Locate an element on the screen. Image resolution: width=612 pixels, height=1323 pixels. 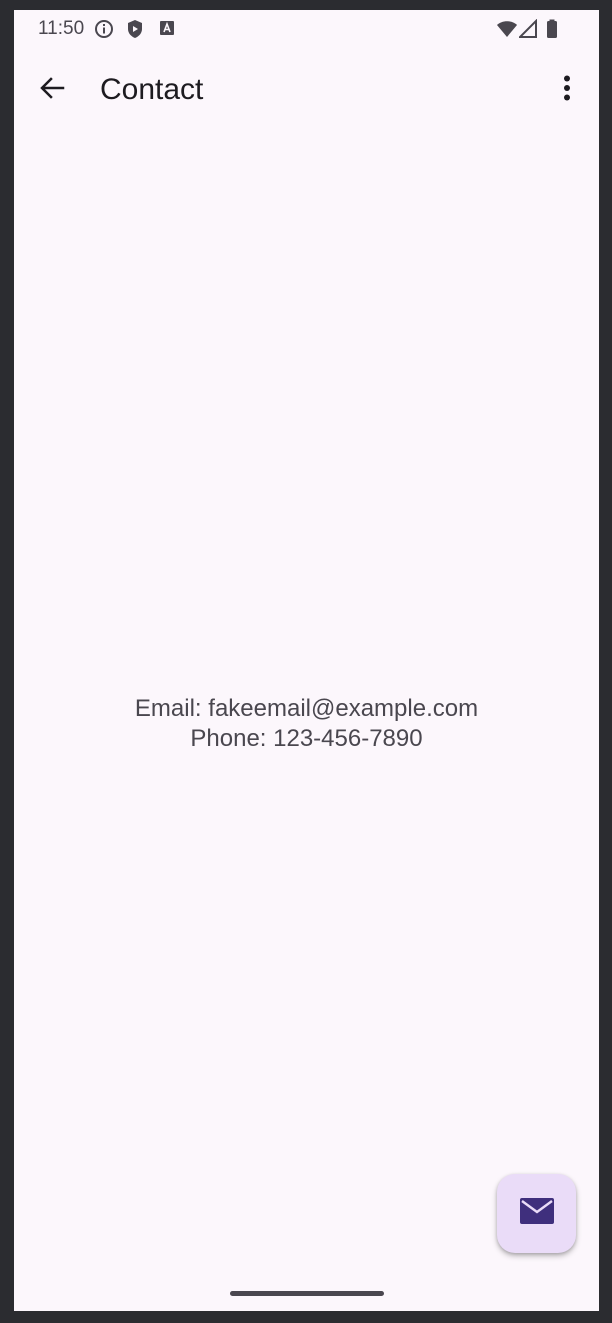
more-options-button is located at coordinates (567, 90).